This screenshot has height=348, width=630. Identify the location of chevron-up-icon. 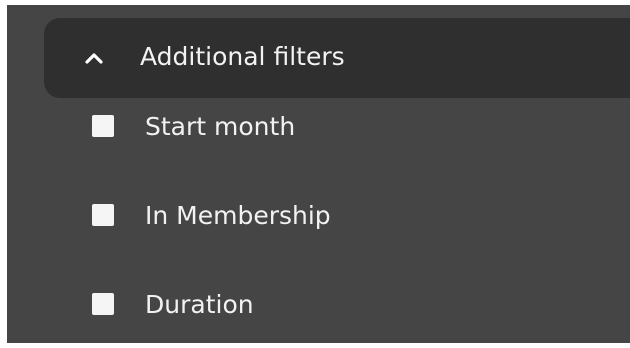
(94, 58).